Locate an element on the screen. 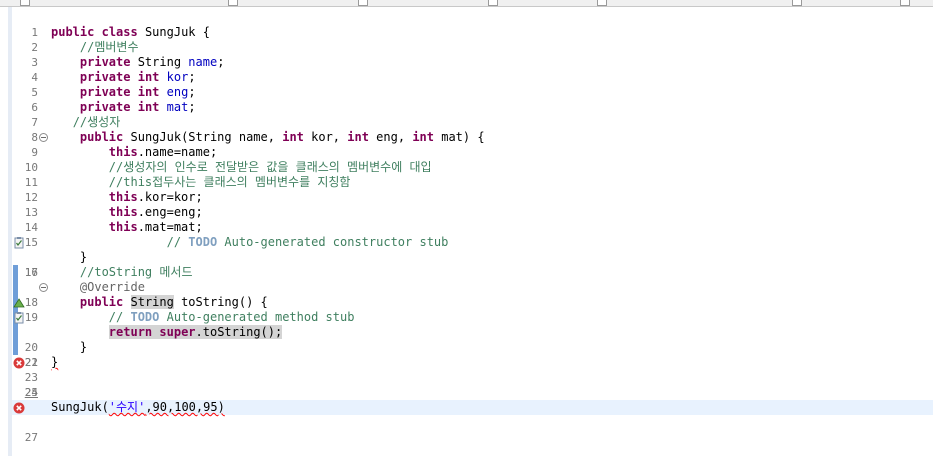  code-line: 22 return super.toString(); is located at coordinates (472, 347).